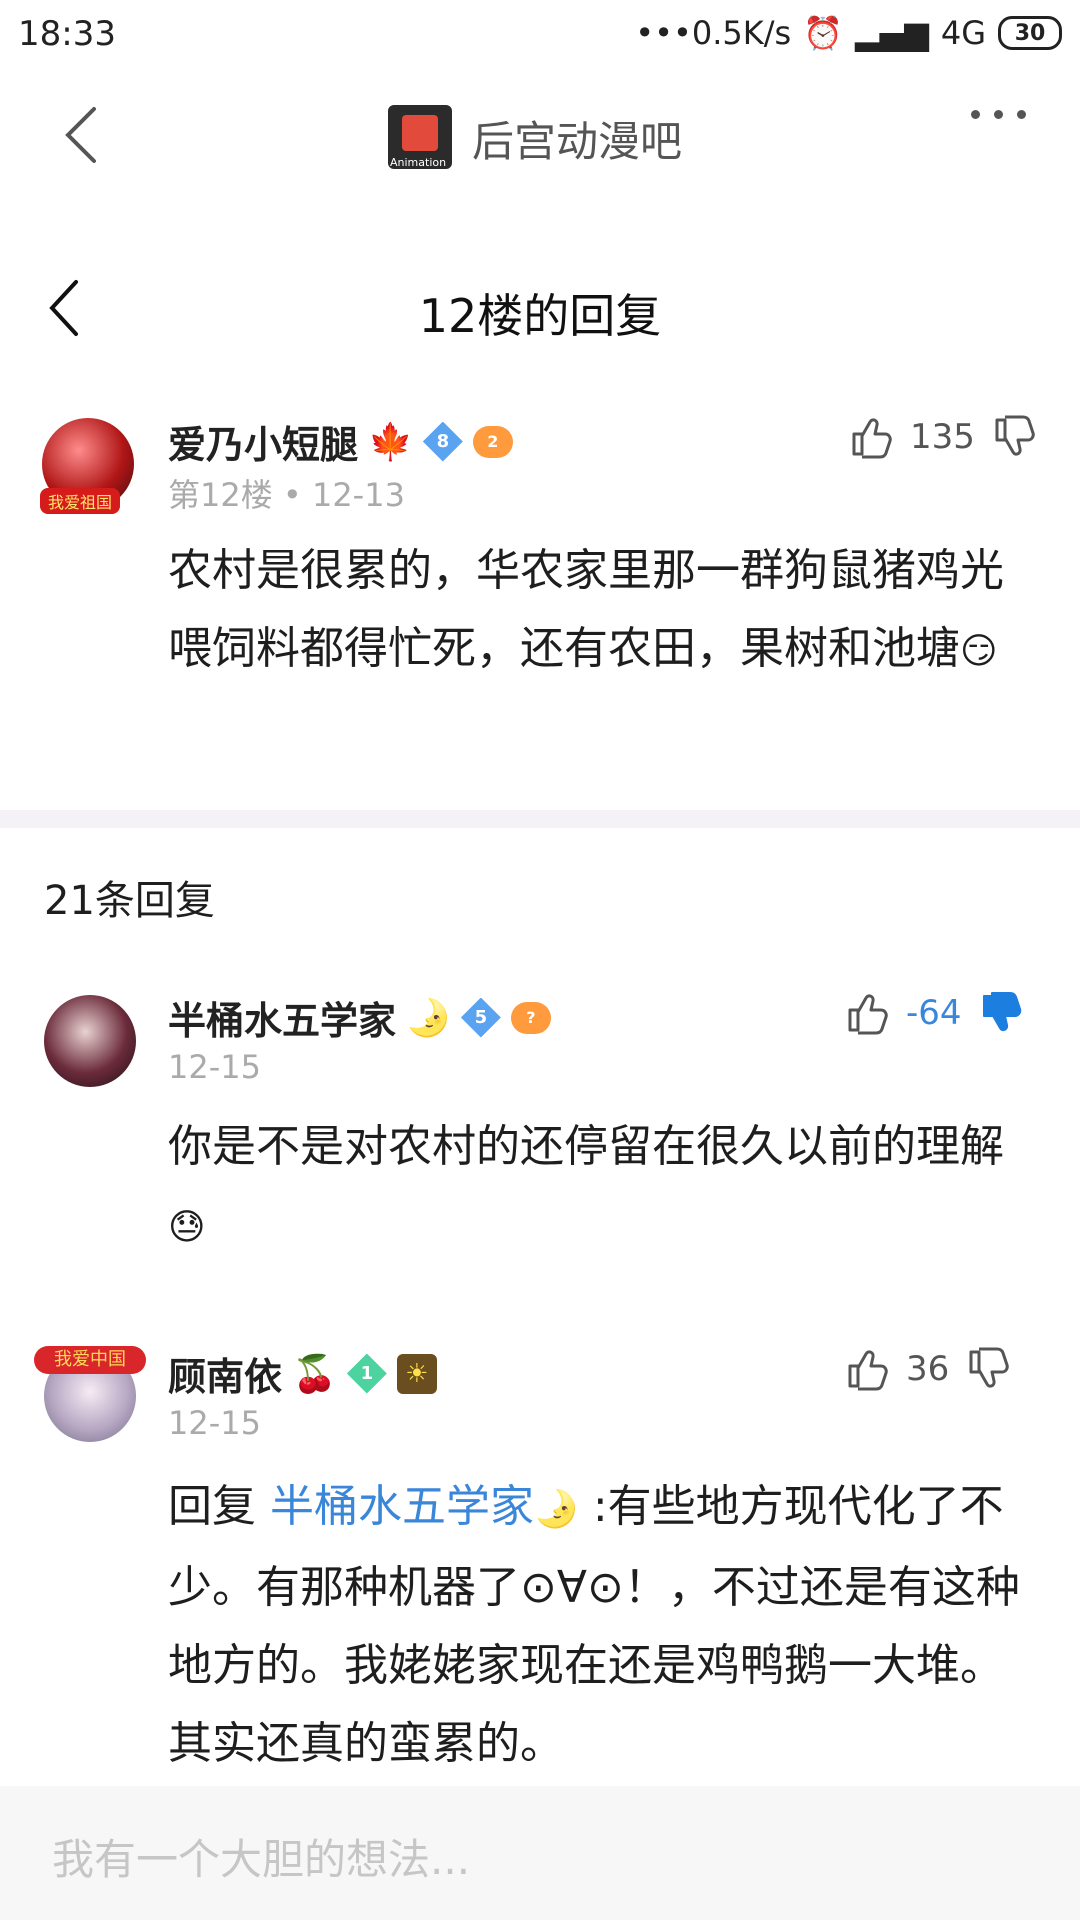 Image resolution: width=1080 pixels, height=1920 pixels. What do you see at coordinates (598, 1187) in the screenshot?
I see `reply-content: 你是不是对农村的还停留在很久以前的理解 😓` at bounding box center [598, 1187].